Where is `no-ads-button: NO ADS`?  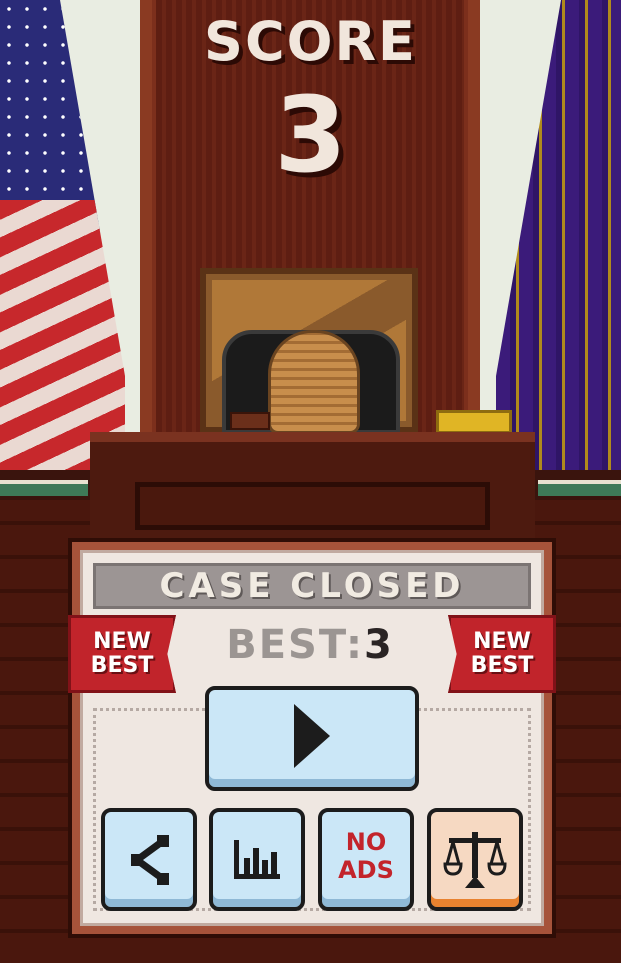
no-ads-button: NO ADS is located at coordinates (366, 859).